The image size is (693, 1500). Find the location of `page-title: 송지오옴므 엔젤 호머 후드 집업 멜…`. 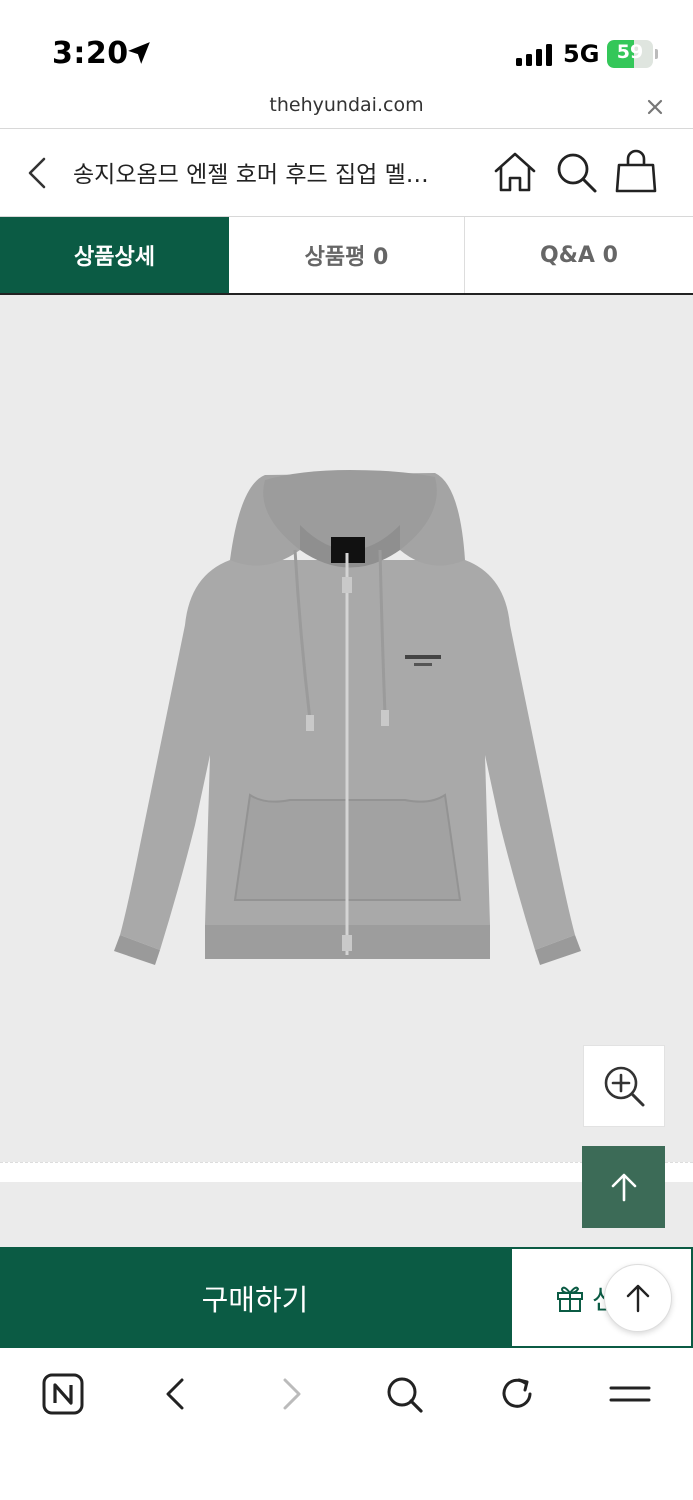

page-title: 송지오옴므 엔젤 호머 후드 집업 멜… is located at coordinates (251, 175).